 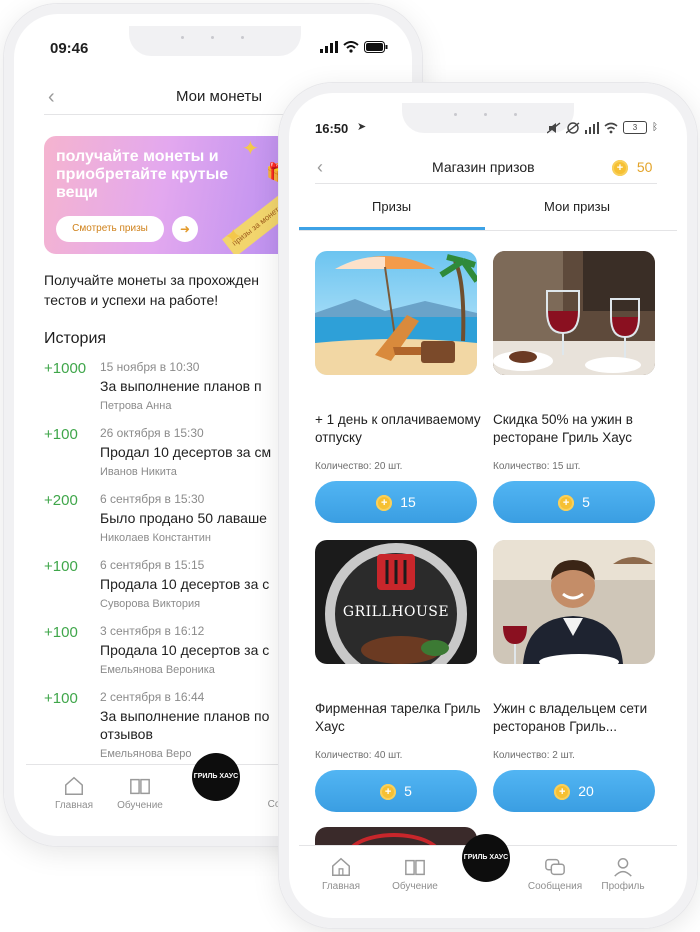 What do you see at coordinates (537, 466) in the screenshot?
I see `prize-quantity: Количество: 15 шт.` at bounding box center [537, 466].